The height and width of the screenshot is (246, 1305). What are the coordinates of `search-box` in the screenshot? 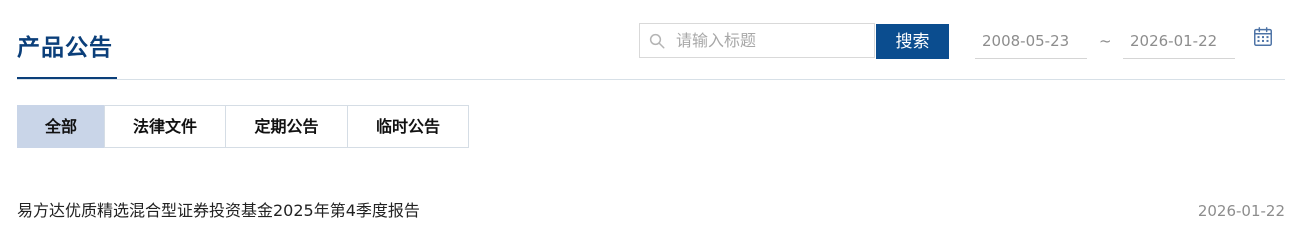 It's located at (757, 40).